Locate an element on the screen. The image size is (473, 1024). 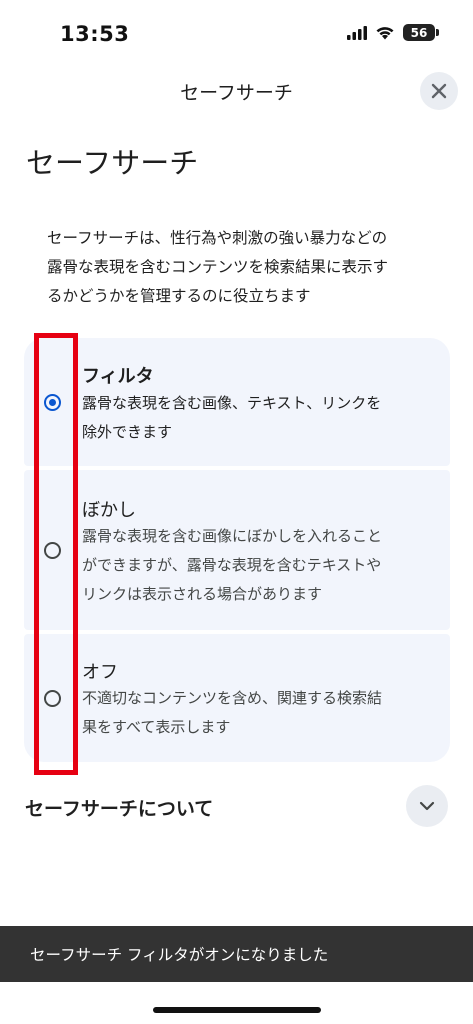
close-button is located at coordinates (439, 91).